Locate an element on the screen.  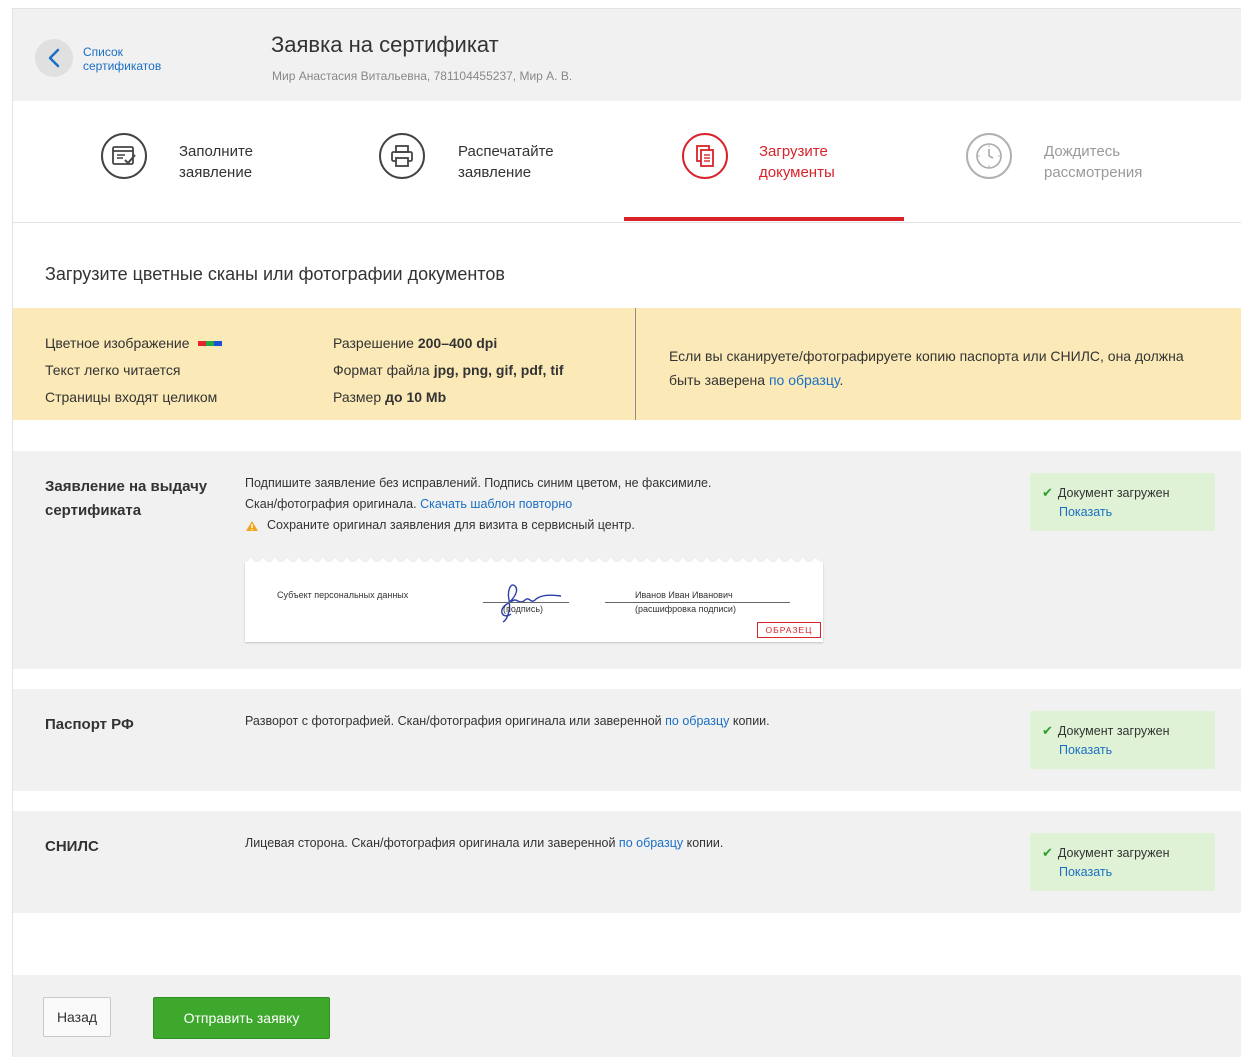
page-title: Заявка на сертификат is located at coordinates (385, 44).